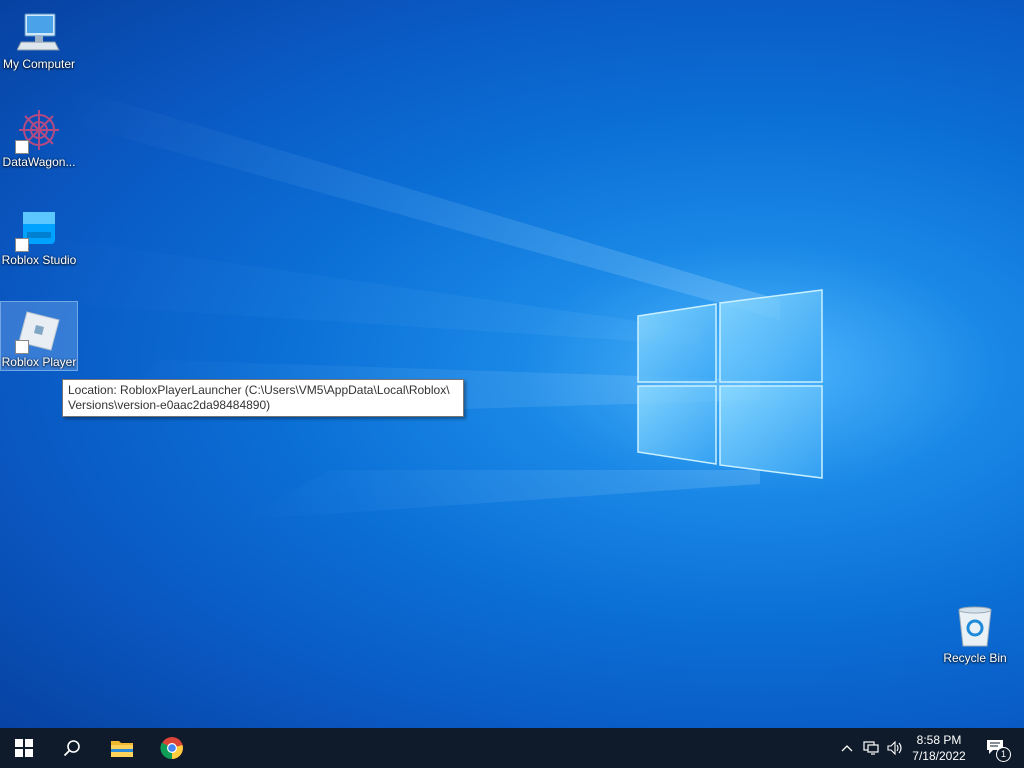 Image resolution: width=1024 pixels, height=768 pixels. What do you see at coordinates (169, 405) in the screenshot?
I see `tooltip-line: Versions\version-e0aac2da98484890)` at bounding box center [169, 405].